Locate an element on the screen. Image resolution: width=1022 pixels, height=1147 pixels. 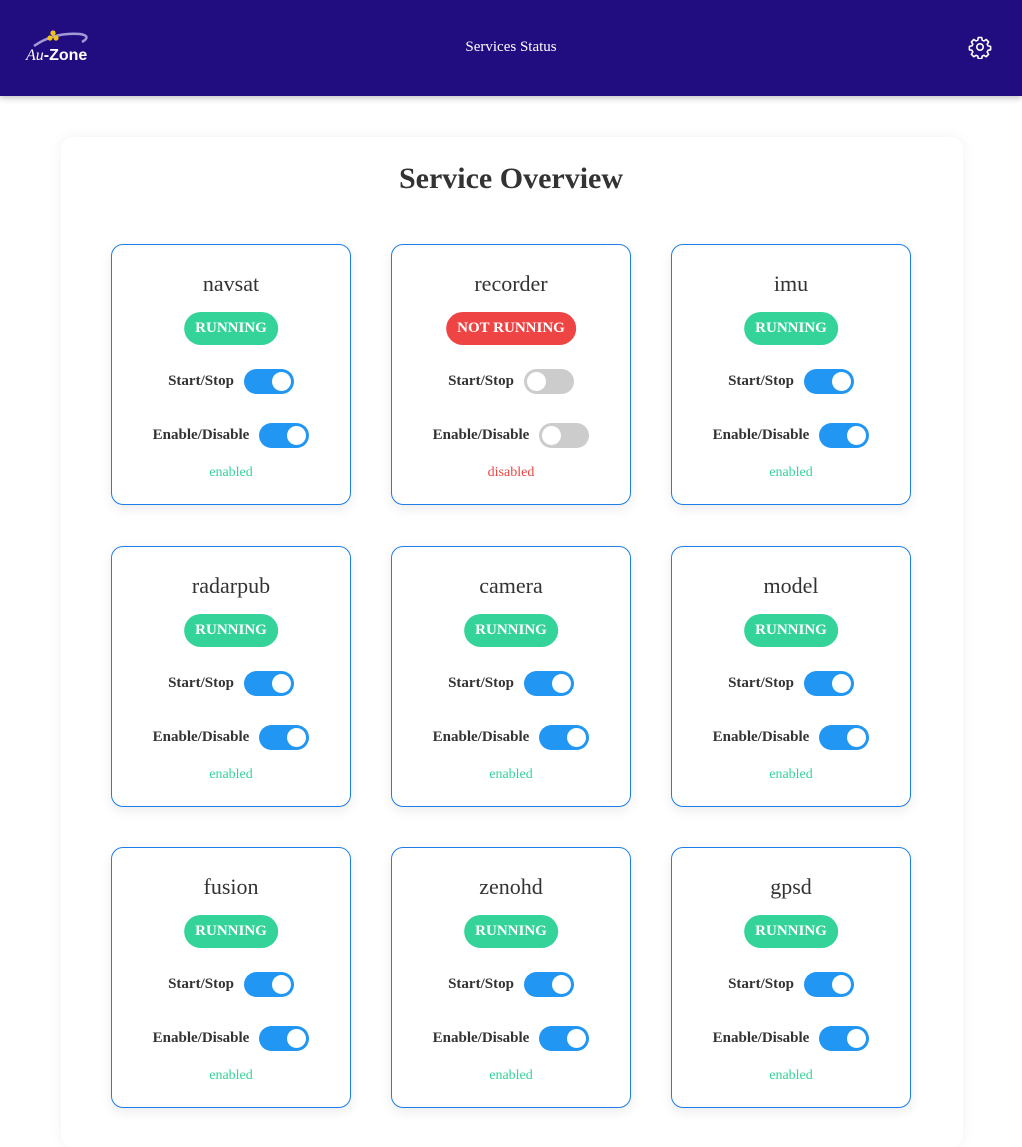
service-name: recorder is located at coordinates (511, 283).